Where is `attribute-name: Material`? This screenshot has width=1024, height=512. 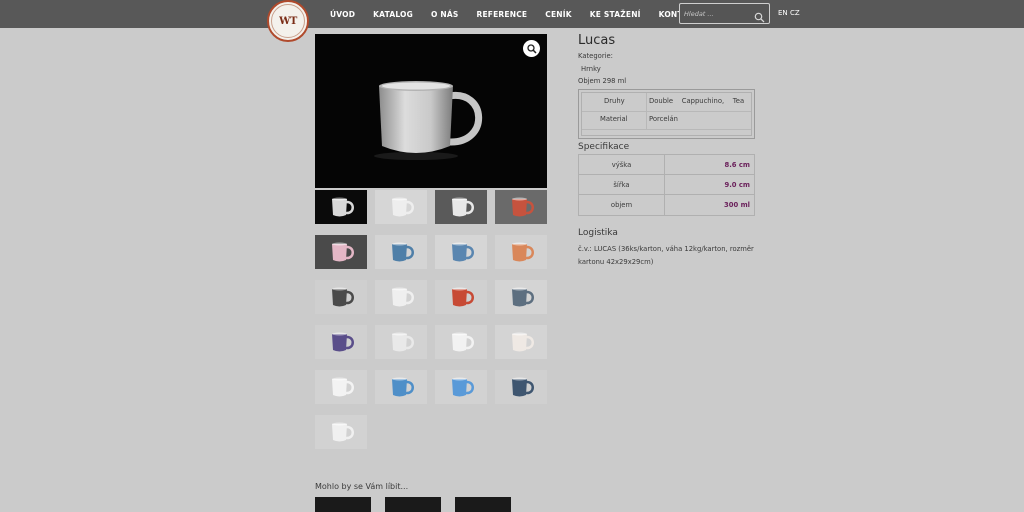
attribute-name: Material is located at coordinates (614, 119).